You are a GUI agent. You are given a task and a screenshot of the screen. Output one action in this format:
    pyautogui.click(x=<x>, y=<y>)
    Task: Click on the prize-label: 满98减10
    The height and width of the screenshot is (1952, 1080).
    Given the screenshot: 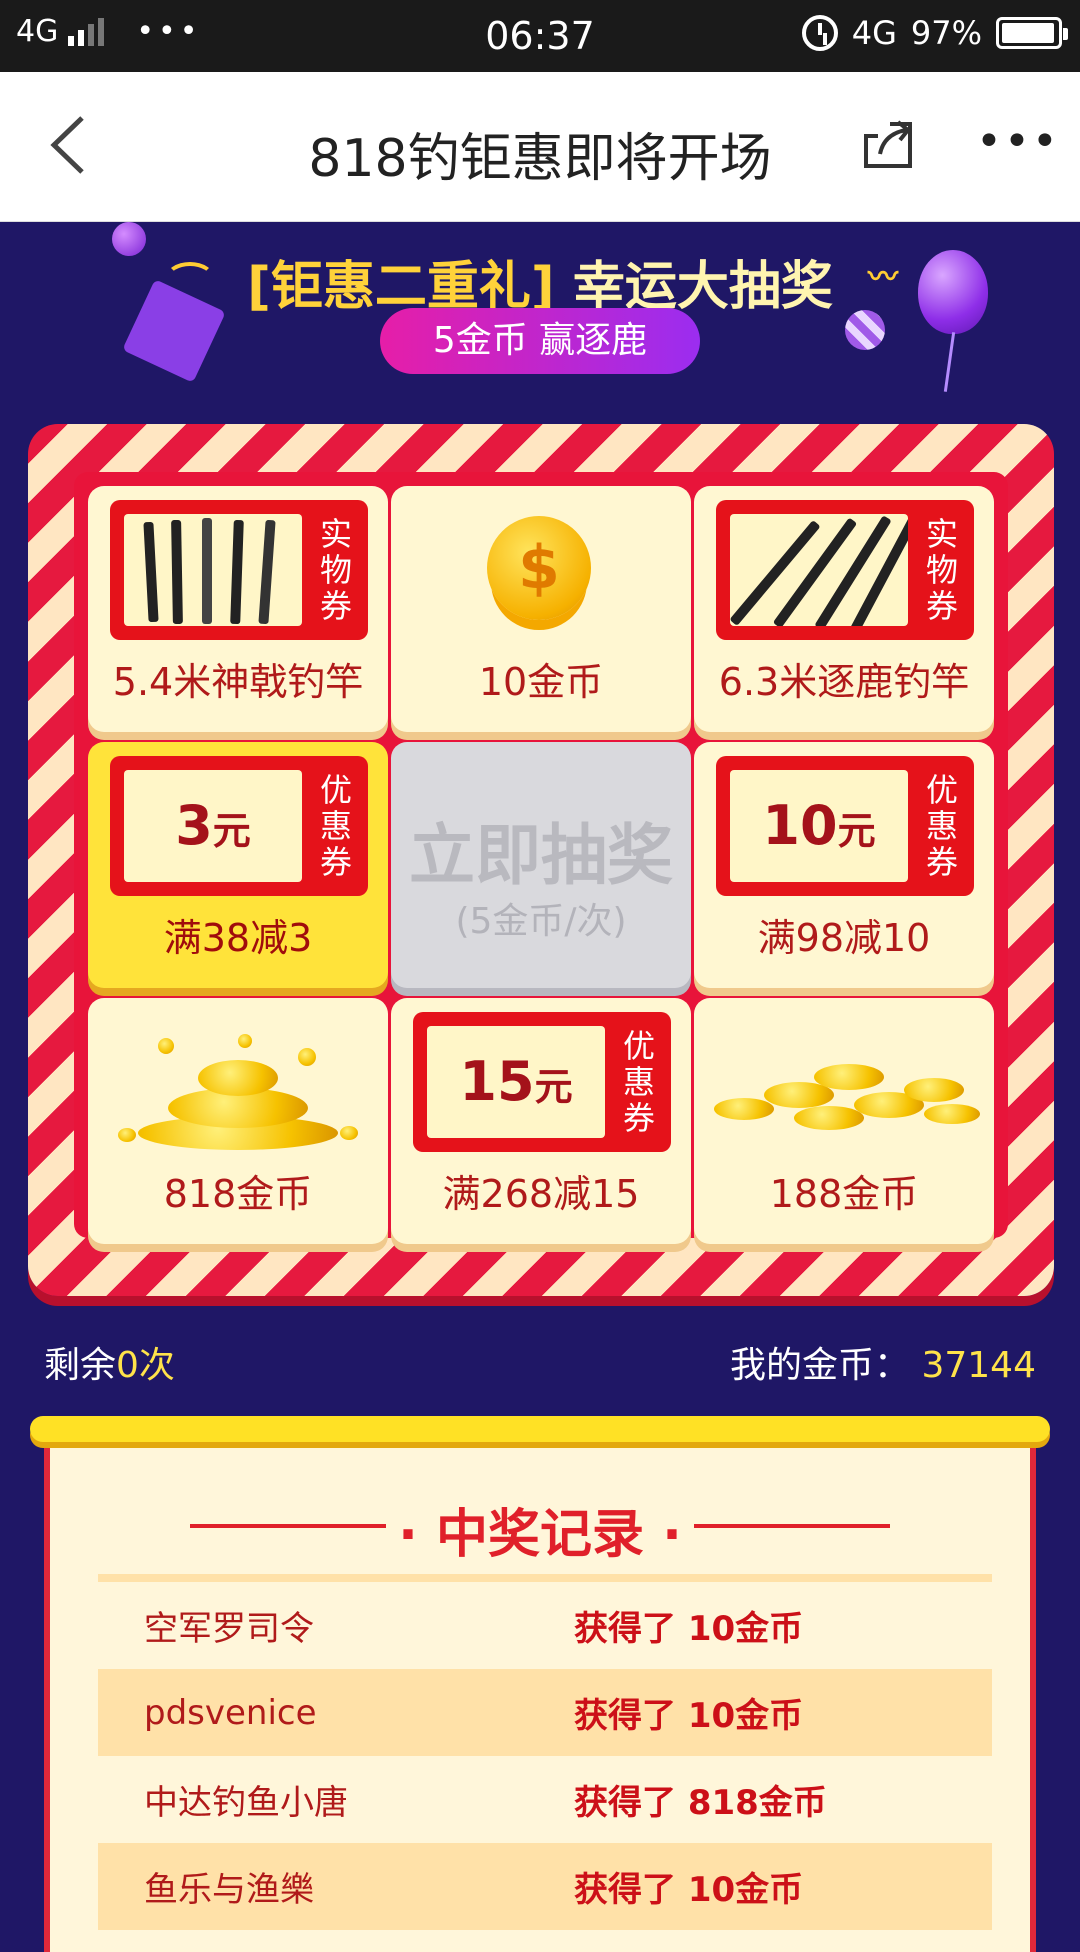 What is the action you would take?
    pyautogui.click(x=844, y=938)
    